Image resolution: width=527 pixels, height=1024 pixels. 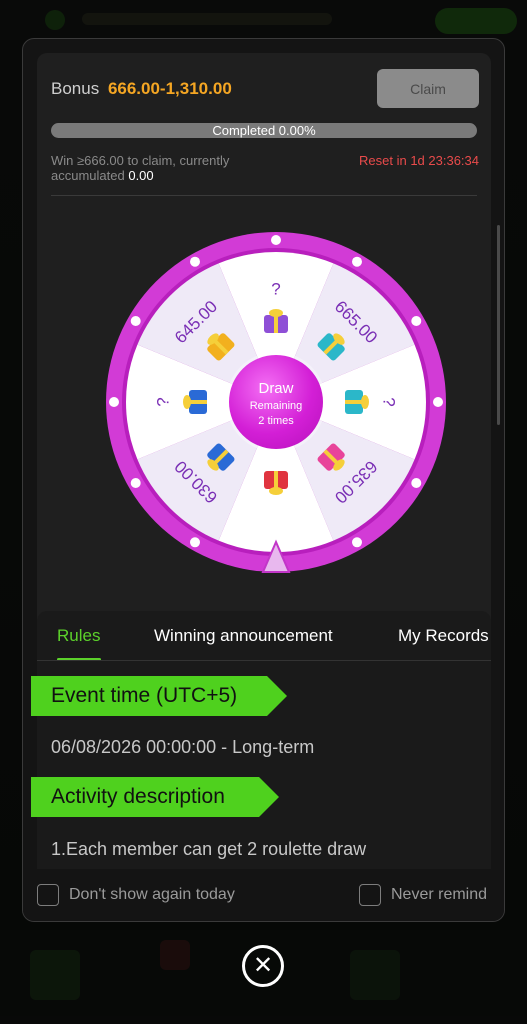 I want to click on never-remind-label: Never remind, so click(x=439, y=894).